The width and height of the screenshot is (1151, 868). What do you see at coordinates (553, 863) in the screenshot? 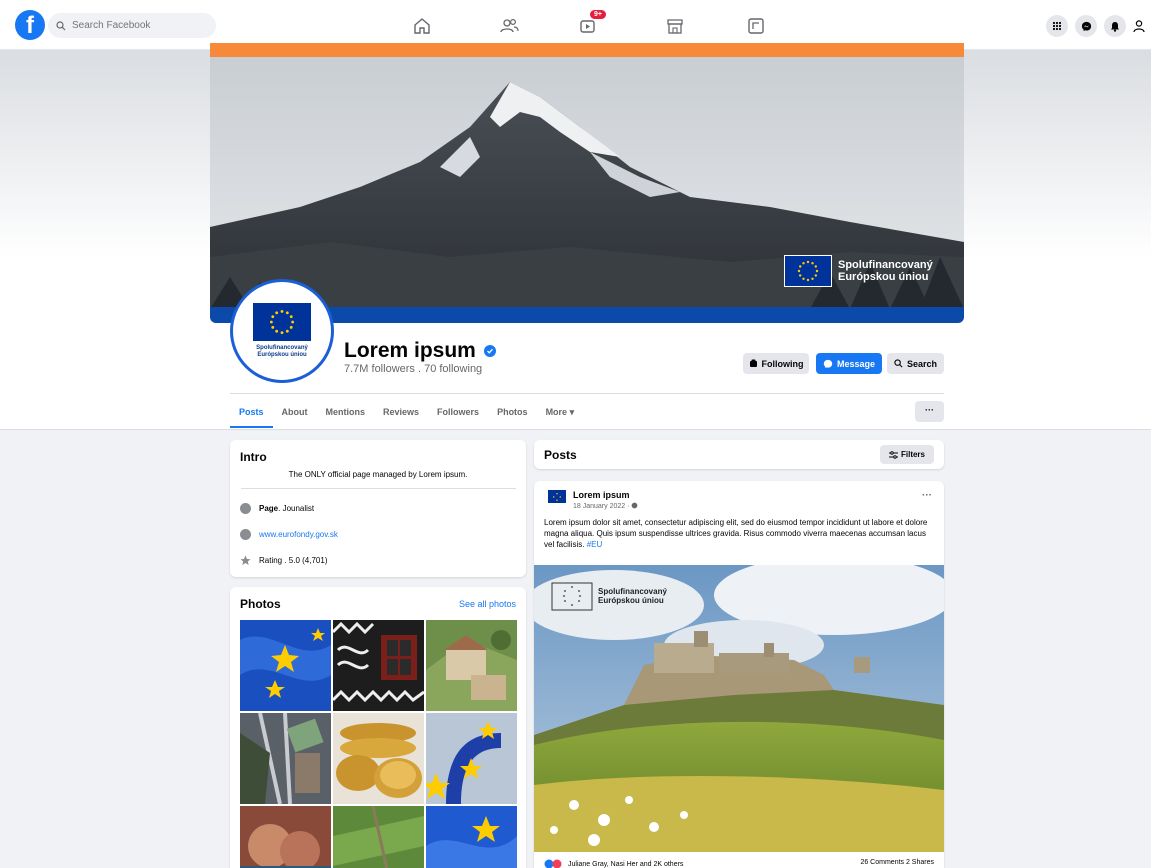
I see `like-love-reactions-icon` at bounding box center [553, 863].